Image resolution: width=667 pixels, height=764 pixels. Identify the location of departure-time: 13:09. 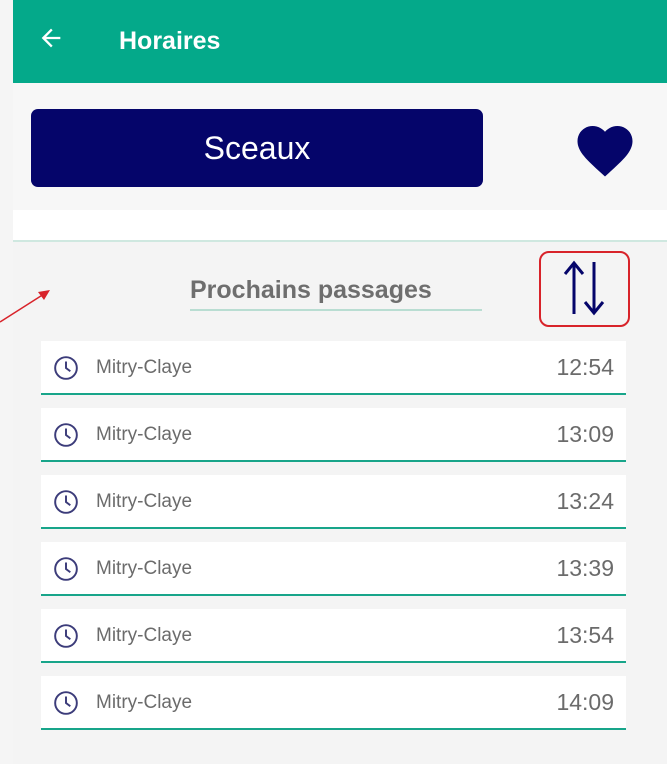
(585, 434).